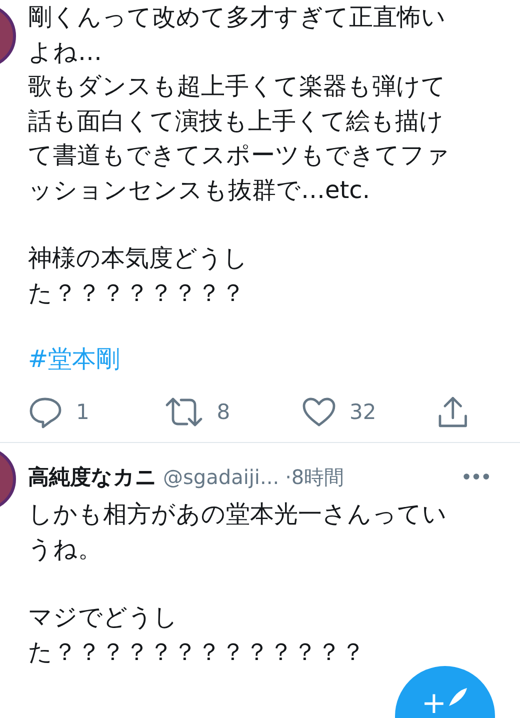 This screenshot has width=520, height=718. What do you see at coordinates (445, 692) in the screenshot?
I see `compose-button: +` at bounding box center [445, 692].